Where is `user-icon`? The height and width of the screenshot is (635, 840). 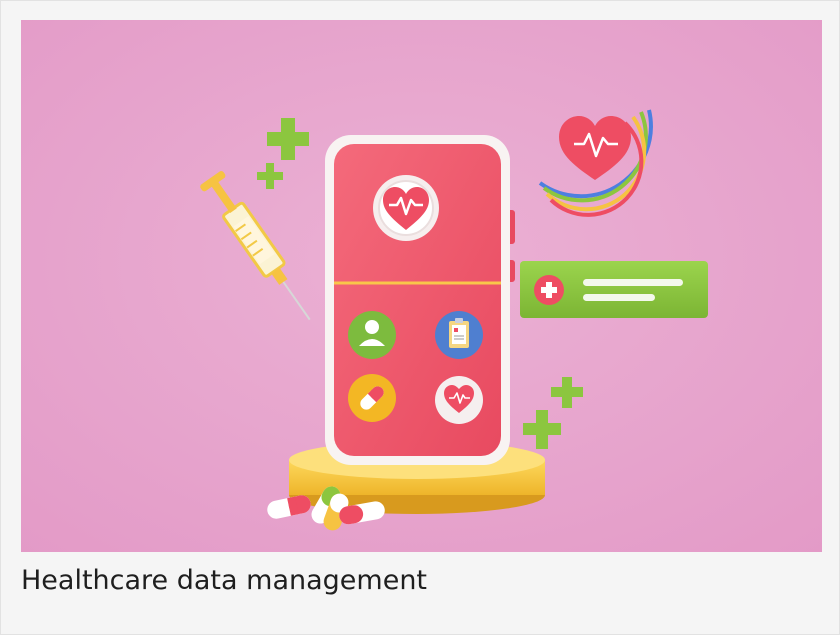 user-icon is located at coordinates (372, 335).